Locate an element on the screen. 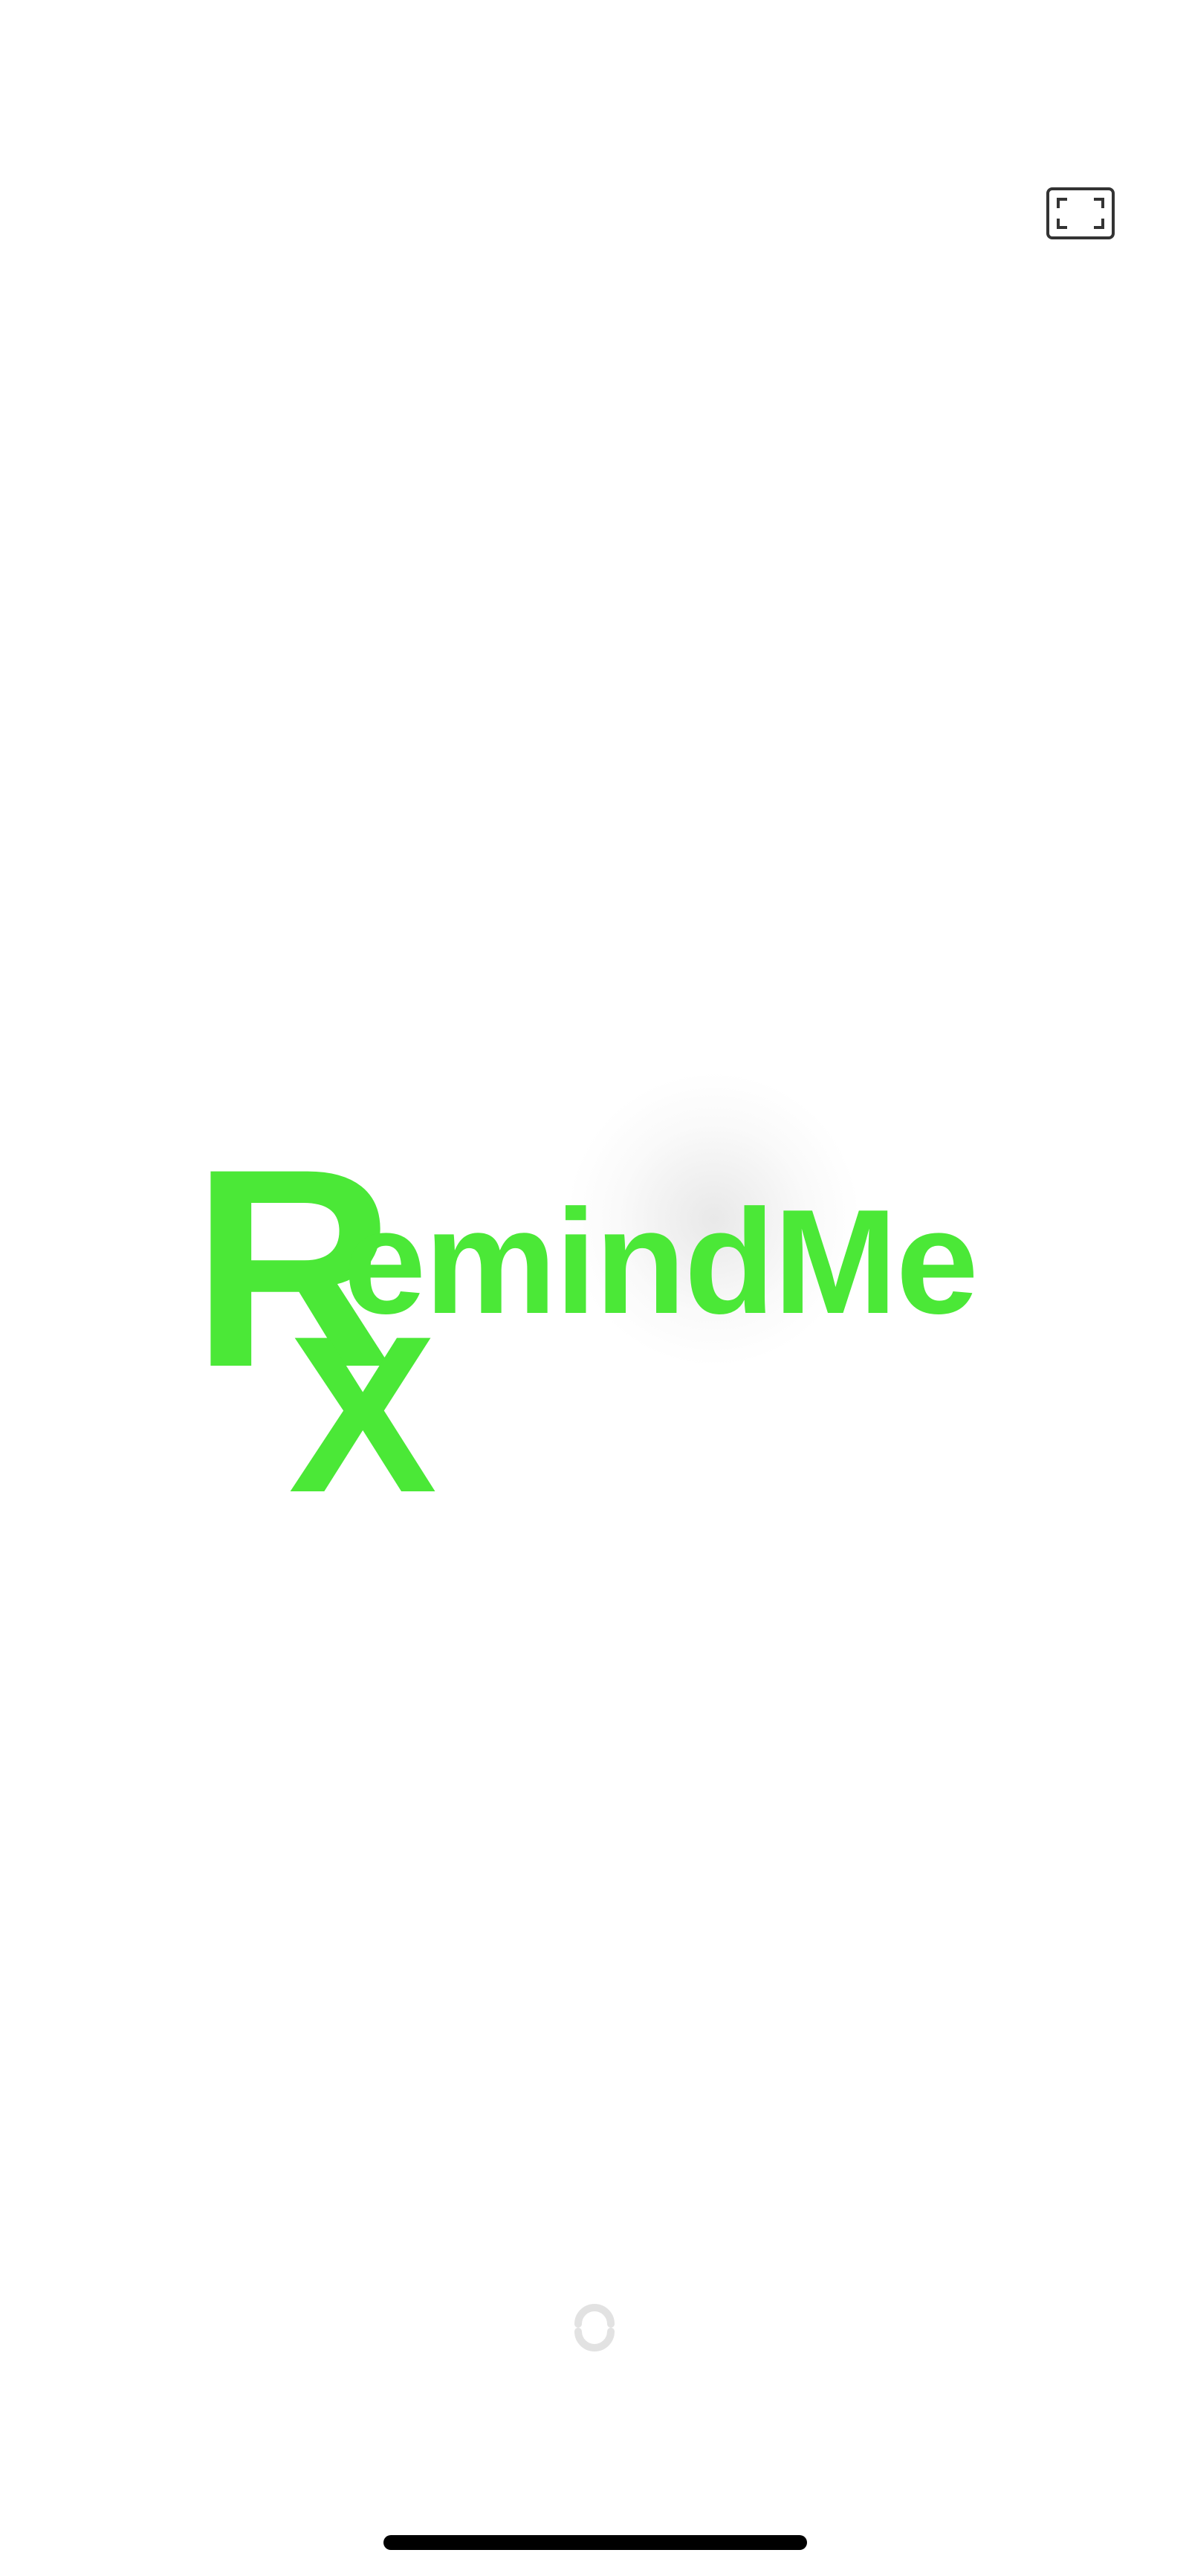 Image resolution: width=1189 pixels, height=2576 pixels. expand-button is located at coordinates (1081, 213).